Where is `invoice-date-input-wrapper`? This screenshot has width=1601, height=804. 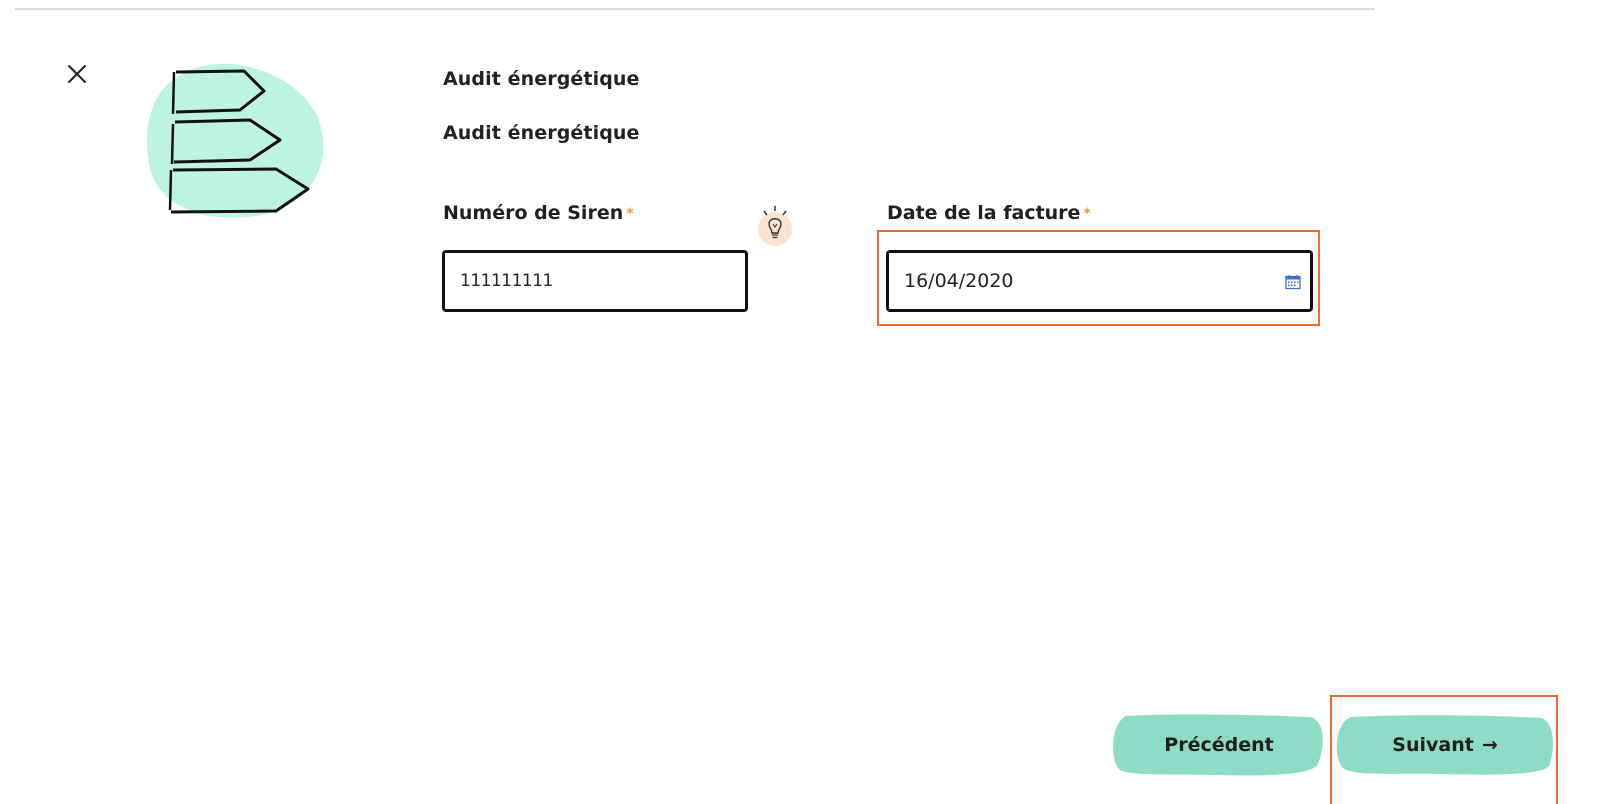 invoice-date-input-wrapper is located at coordinates (1099, 281).